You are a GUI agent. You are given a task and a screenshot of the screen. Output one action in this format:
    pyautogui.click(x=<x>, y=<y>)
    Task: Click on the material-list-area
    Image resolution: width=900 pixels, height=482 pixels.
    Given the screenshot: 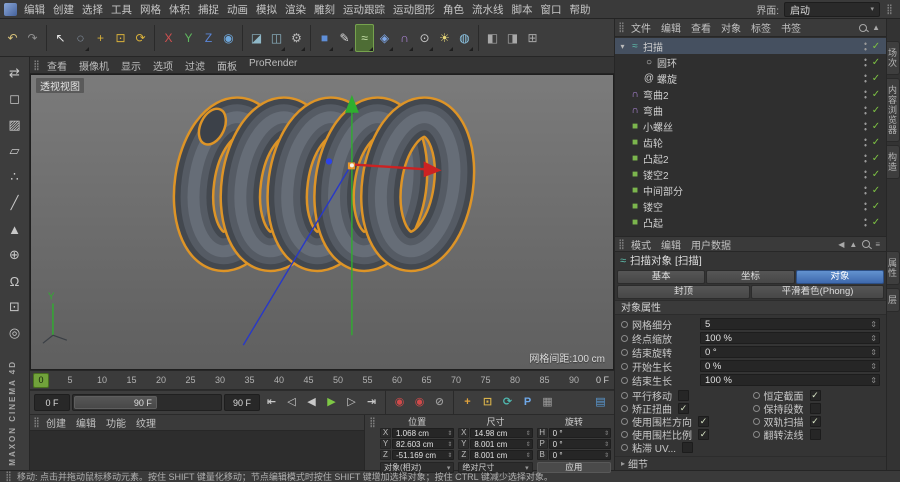 What is the action you would take?
    pyautogui.click(x=197, y=450)
    